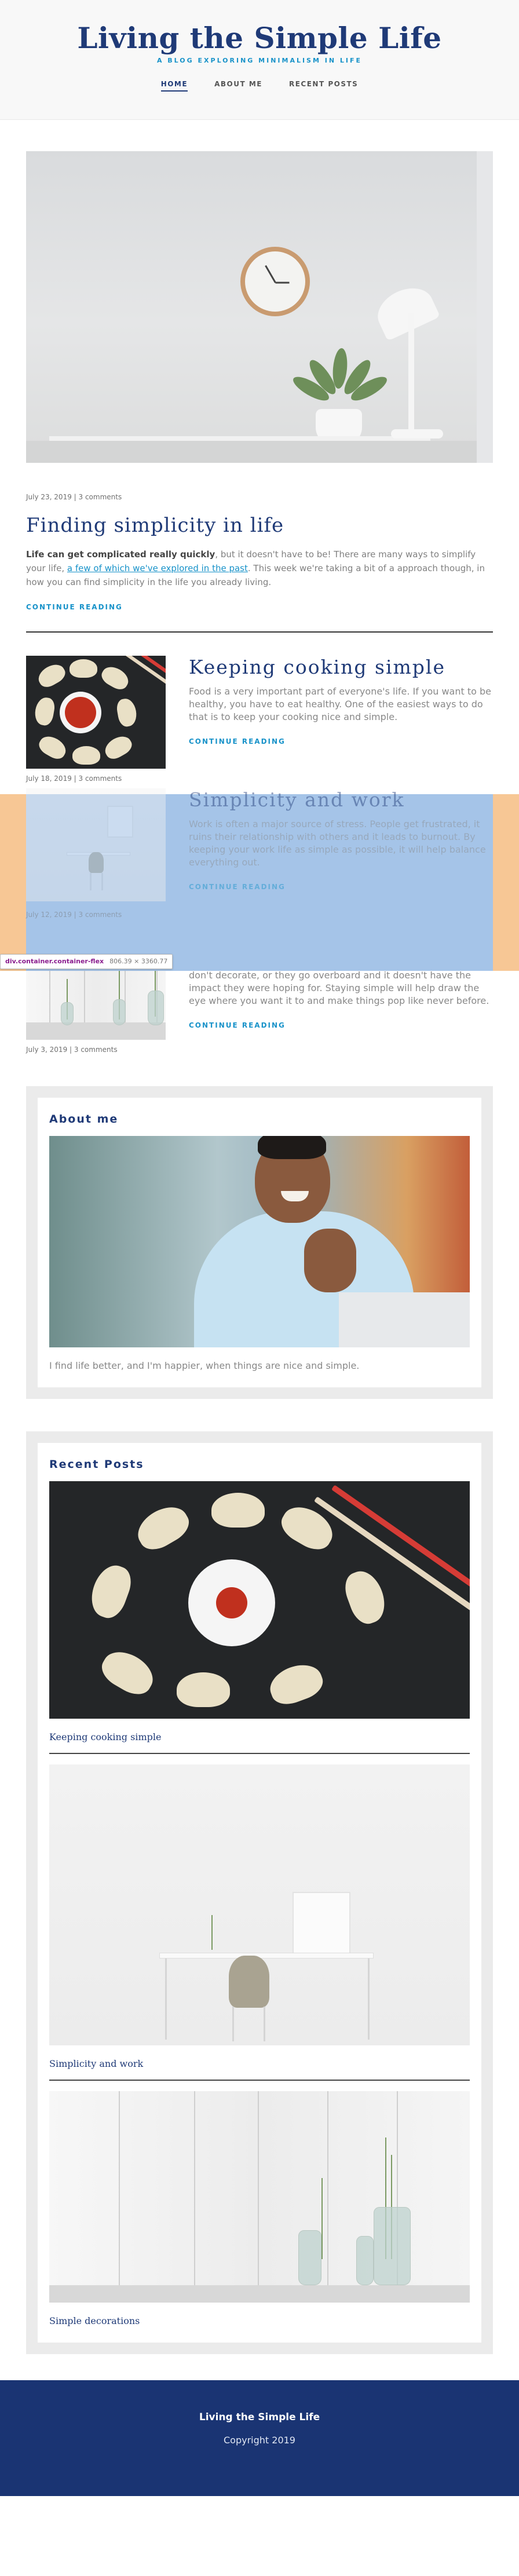  Describe the element at coordinates (96, 983) in the screenshot. I see `post-decorations-thumbnail` at that location.